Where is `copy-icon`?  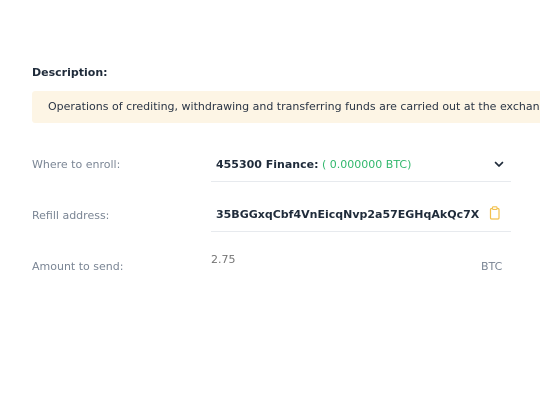
copy-icon is located at coordinates (495, 213).